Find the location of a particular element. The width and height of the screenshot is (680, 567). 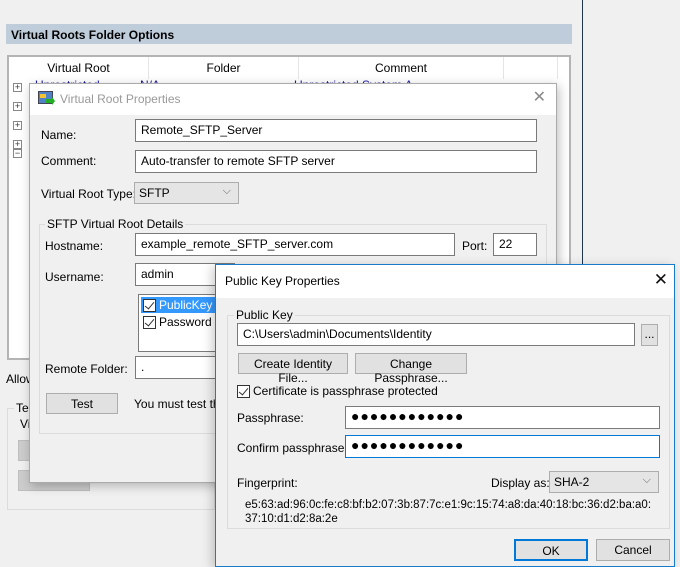

test-button: Test is located at coordinates (82, 403).